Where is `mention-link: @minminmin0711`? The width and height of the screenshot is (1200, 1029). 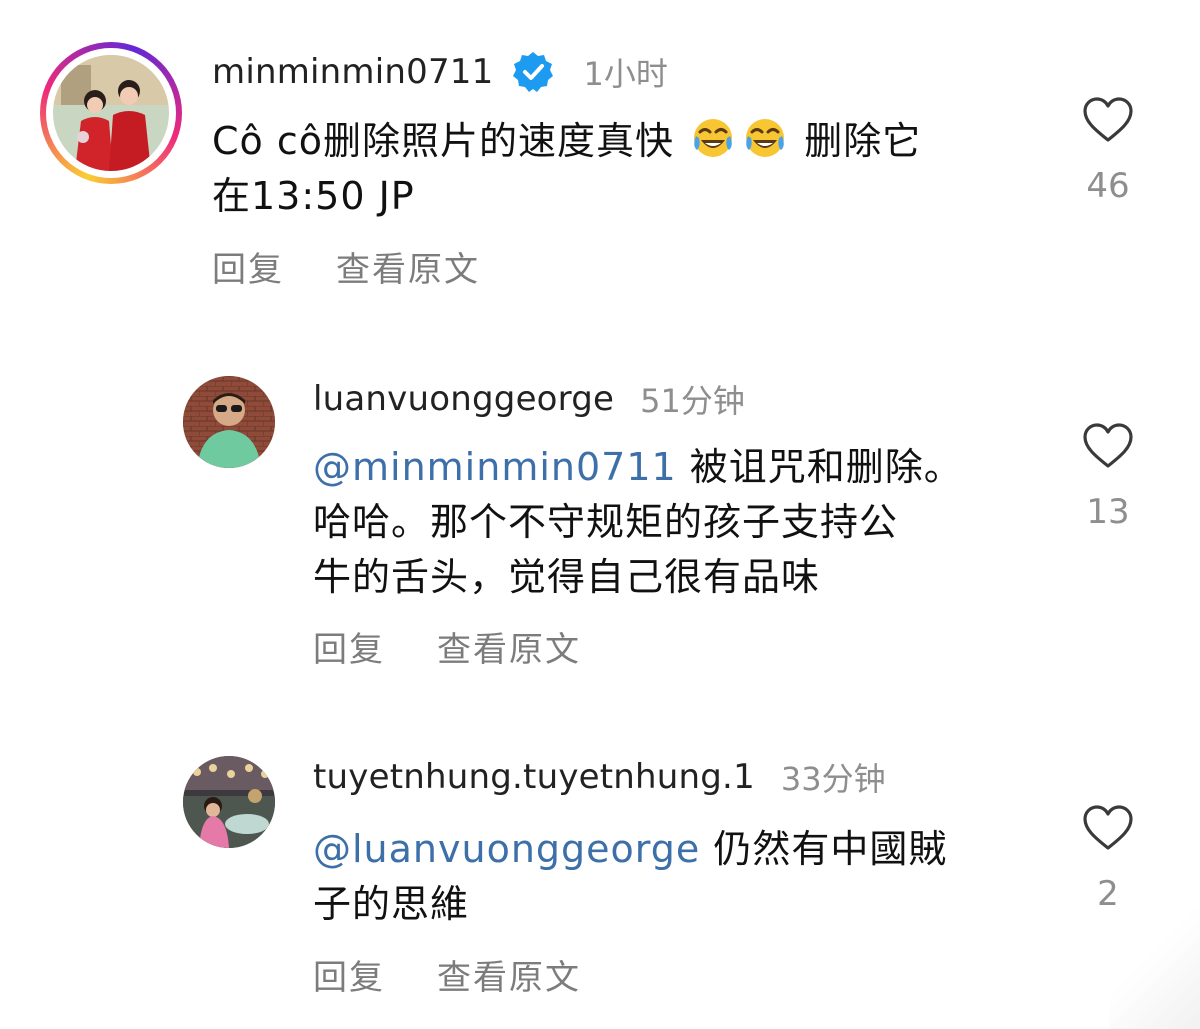 mention-link: @minminmin0711 is located at coordinates (495, 467).